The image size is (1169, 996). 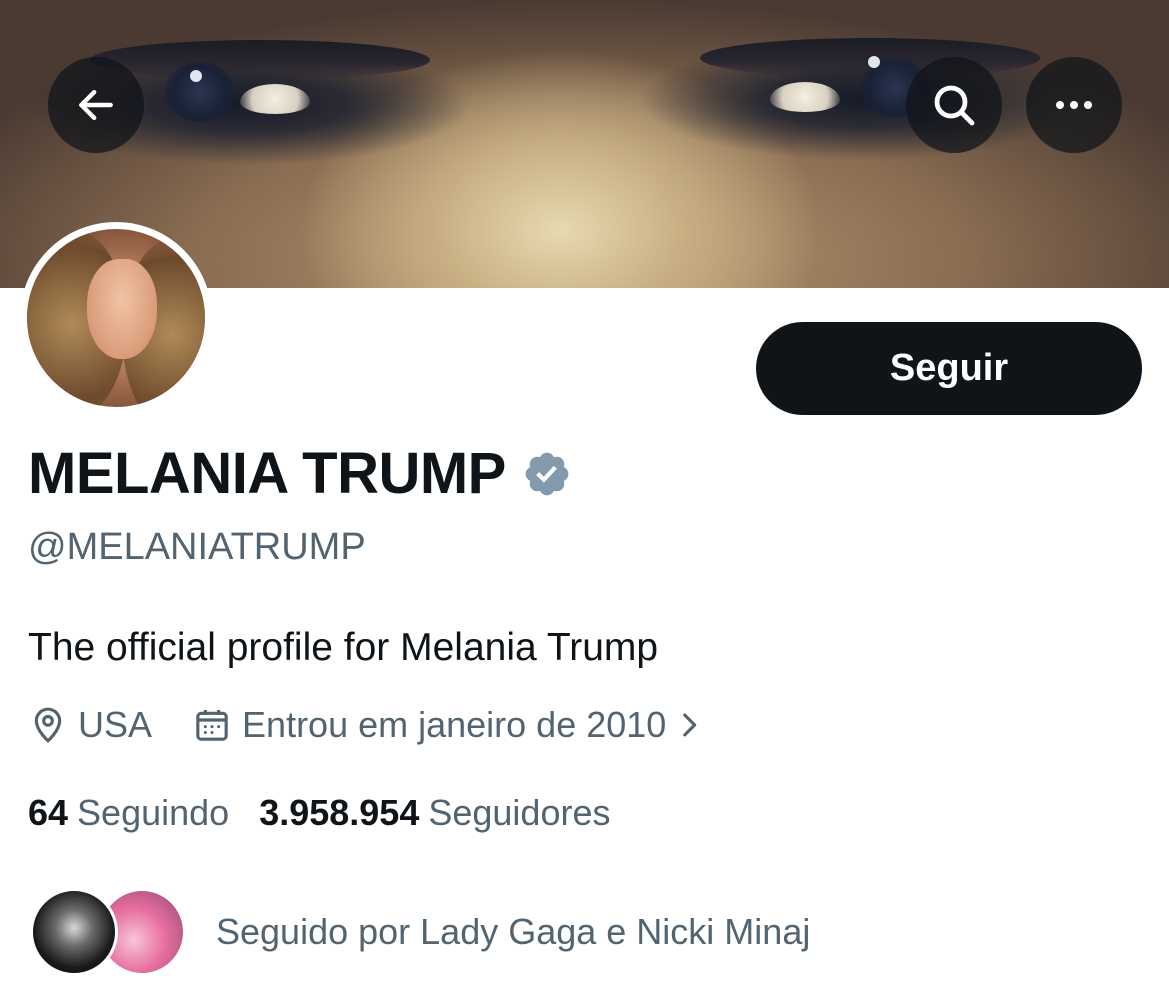 I want to click on more-horizontal-icon, so click(x=1074, y=105).